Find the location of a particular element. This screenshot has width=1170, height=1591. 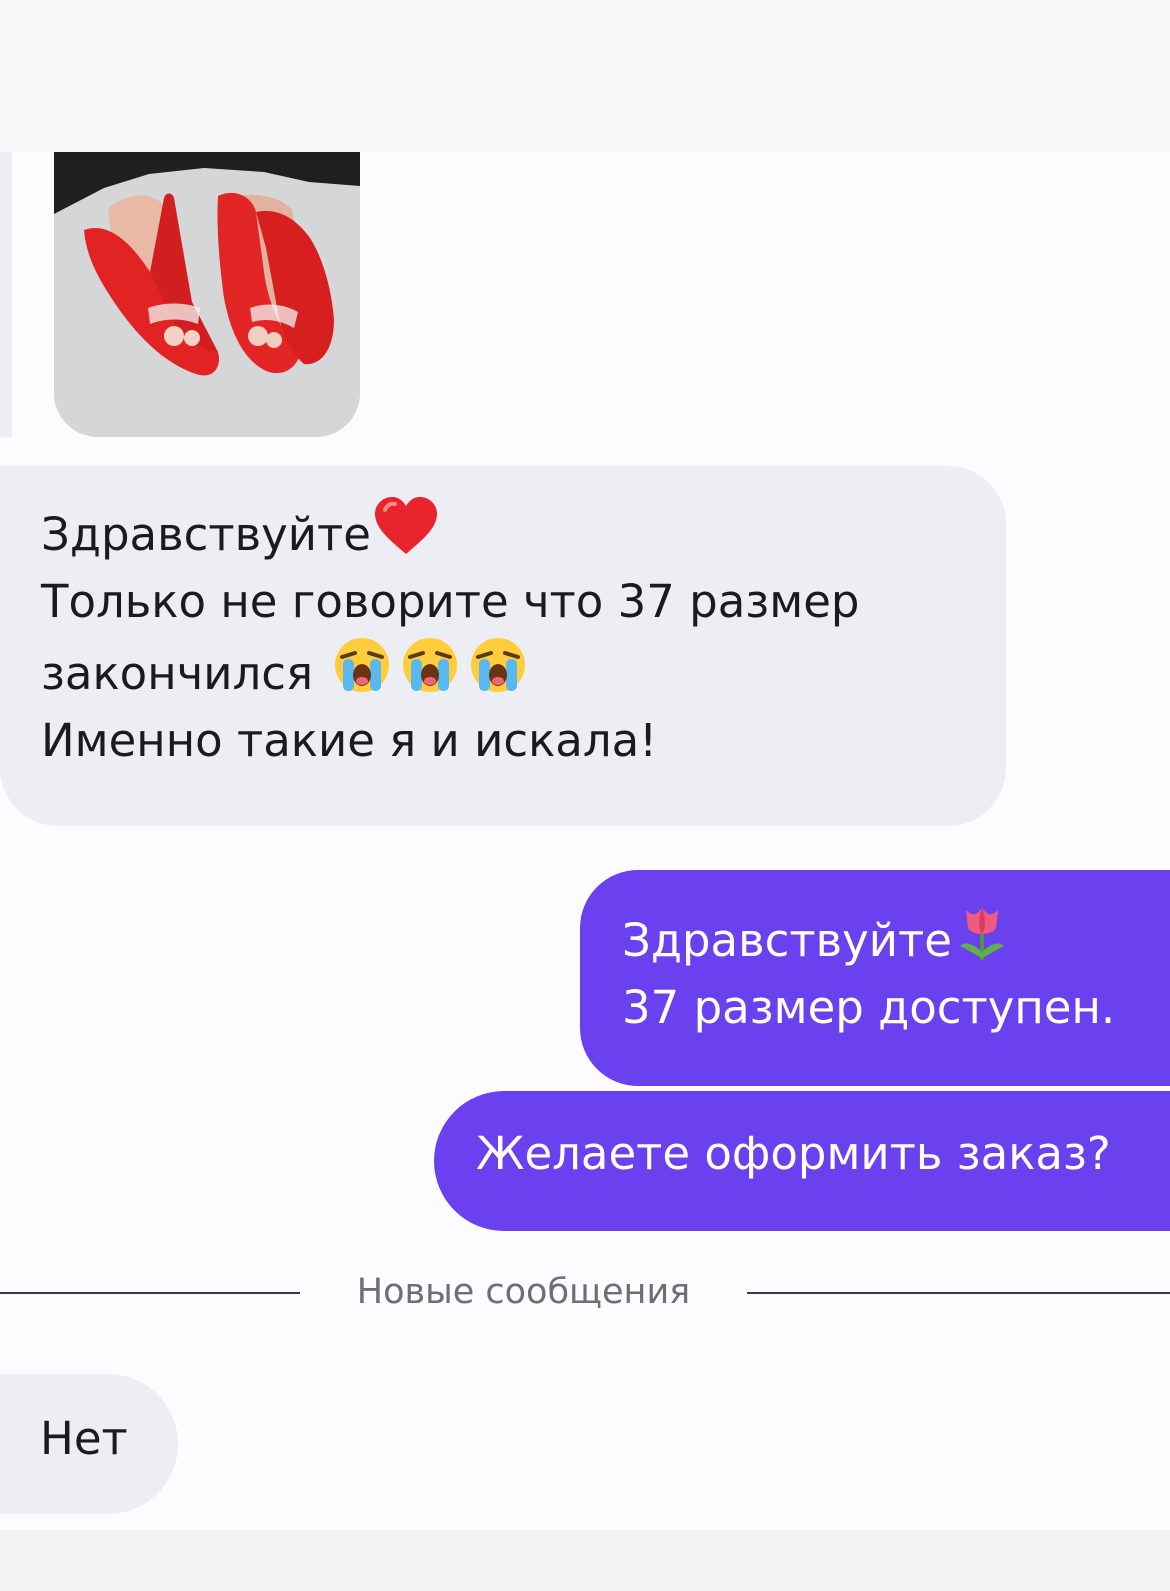

outgoing-message-bubble: Здравствуйте 37 размер доступен. is located at coordinates (875, 978).